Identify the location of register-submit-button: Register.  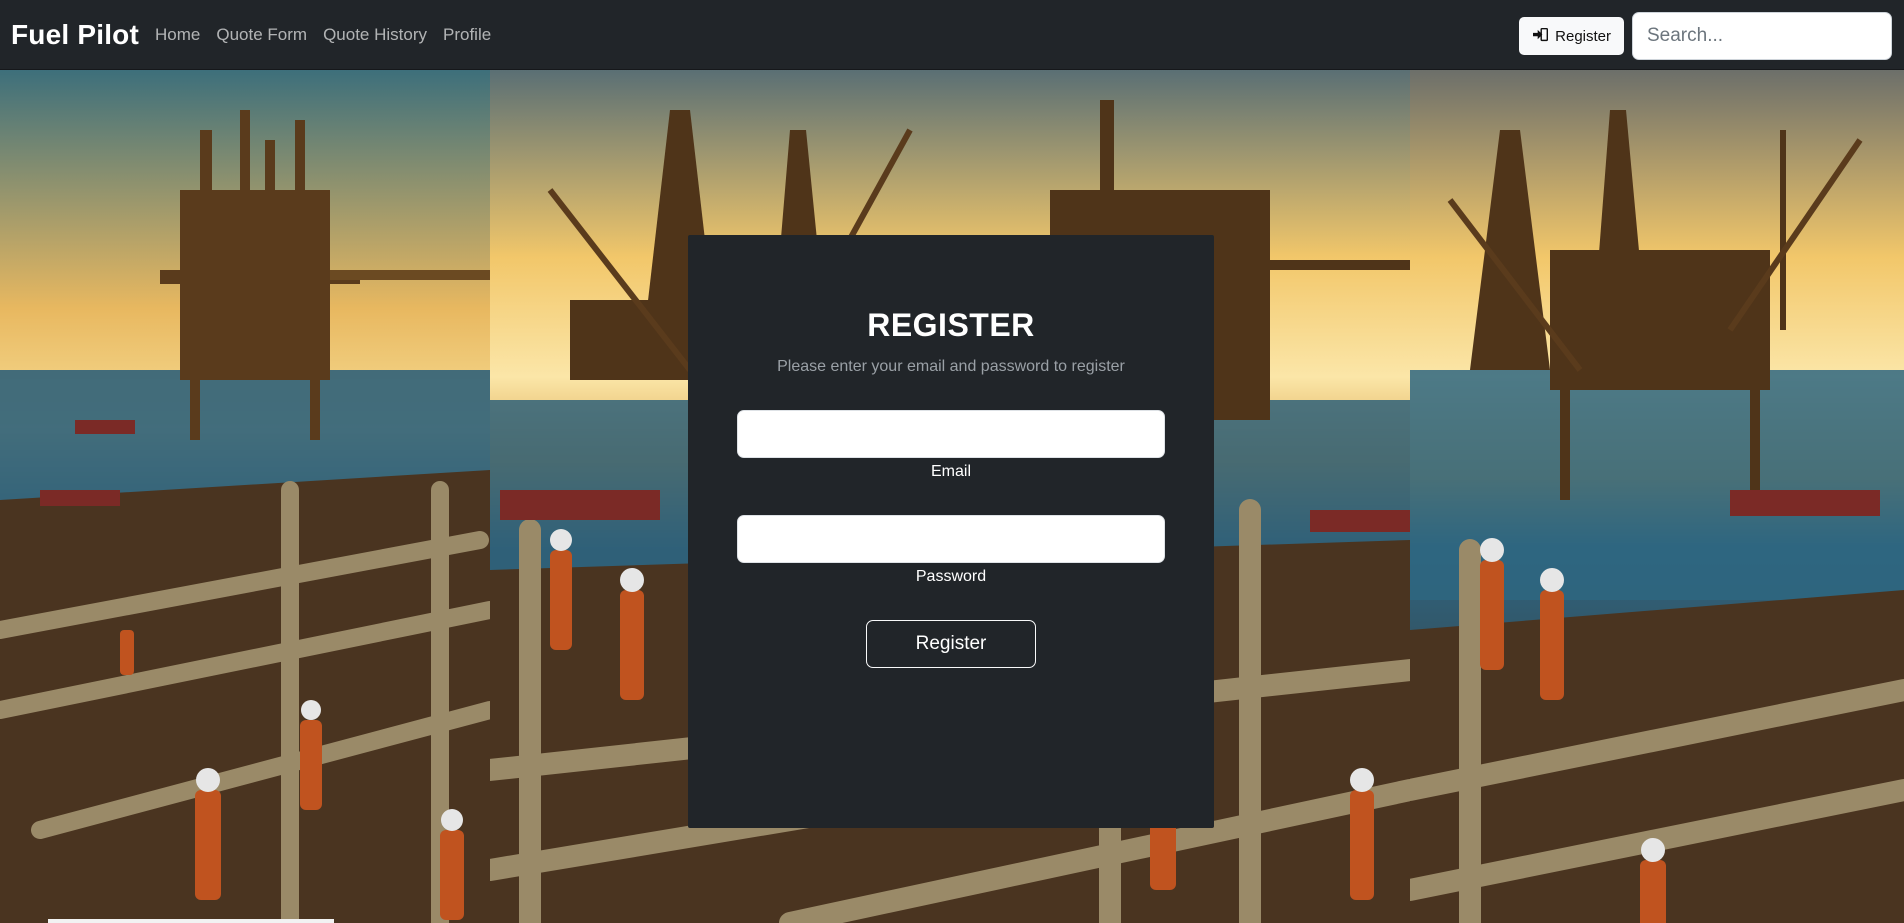
(951, 644).